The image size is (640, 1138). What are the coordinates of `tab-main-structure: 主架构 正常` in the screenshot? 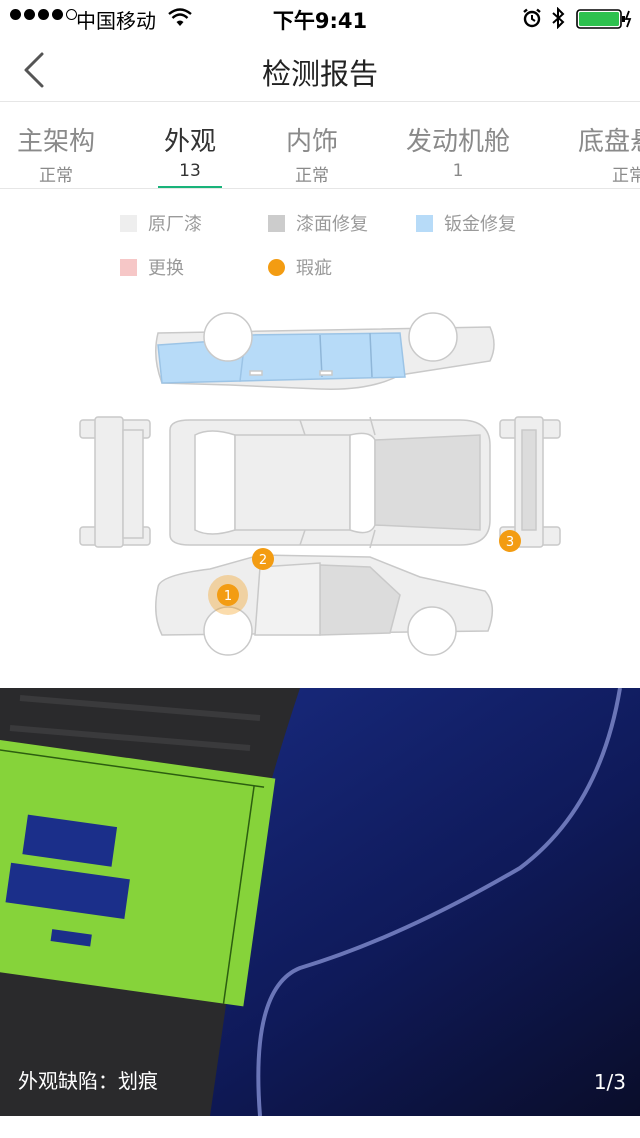 It's located at (56, 145).